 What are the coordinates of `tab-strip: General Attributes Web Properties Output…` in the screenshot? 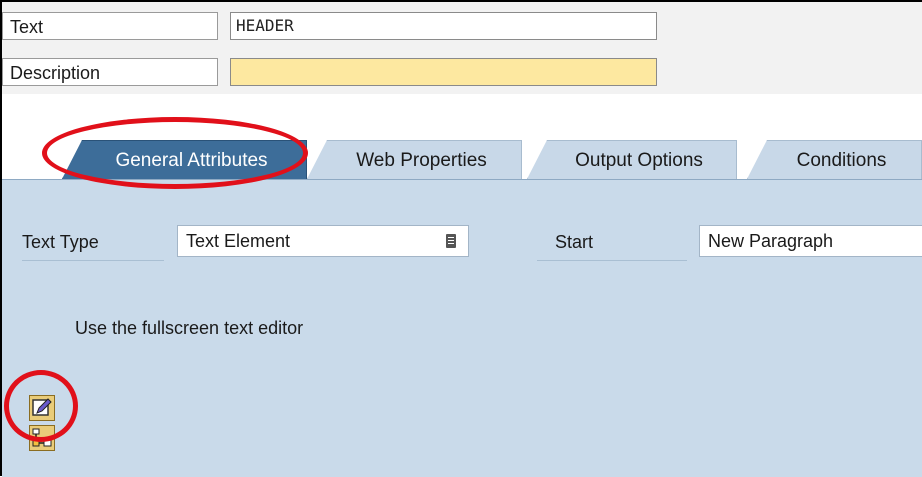 It's located at (472, 160).